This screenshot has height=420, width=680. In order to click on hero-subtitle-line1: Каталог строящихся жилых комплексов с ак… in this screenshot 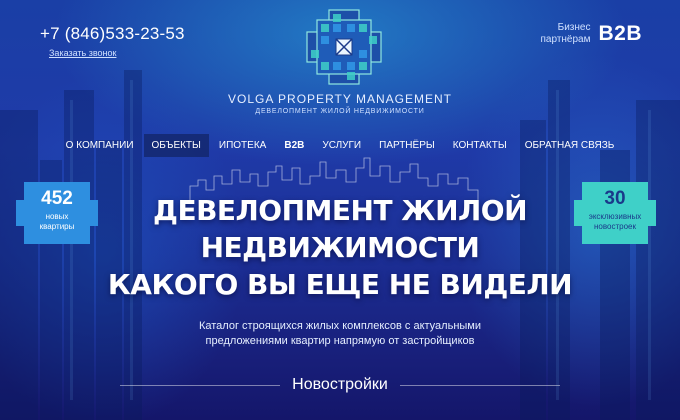, I will do `click(340, 326)`.